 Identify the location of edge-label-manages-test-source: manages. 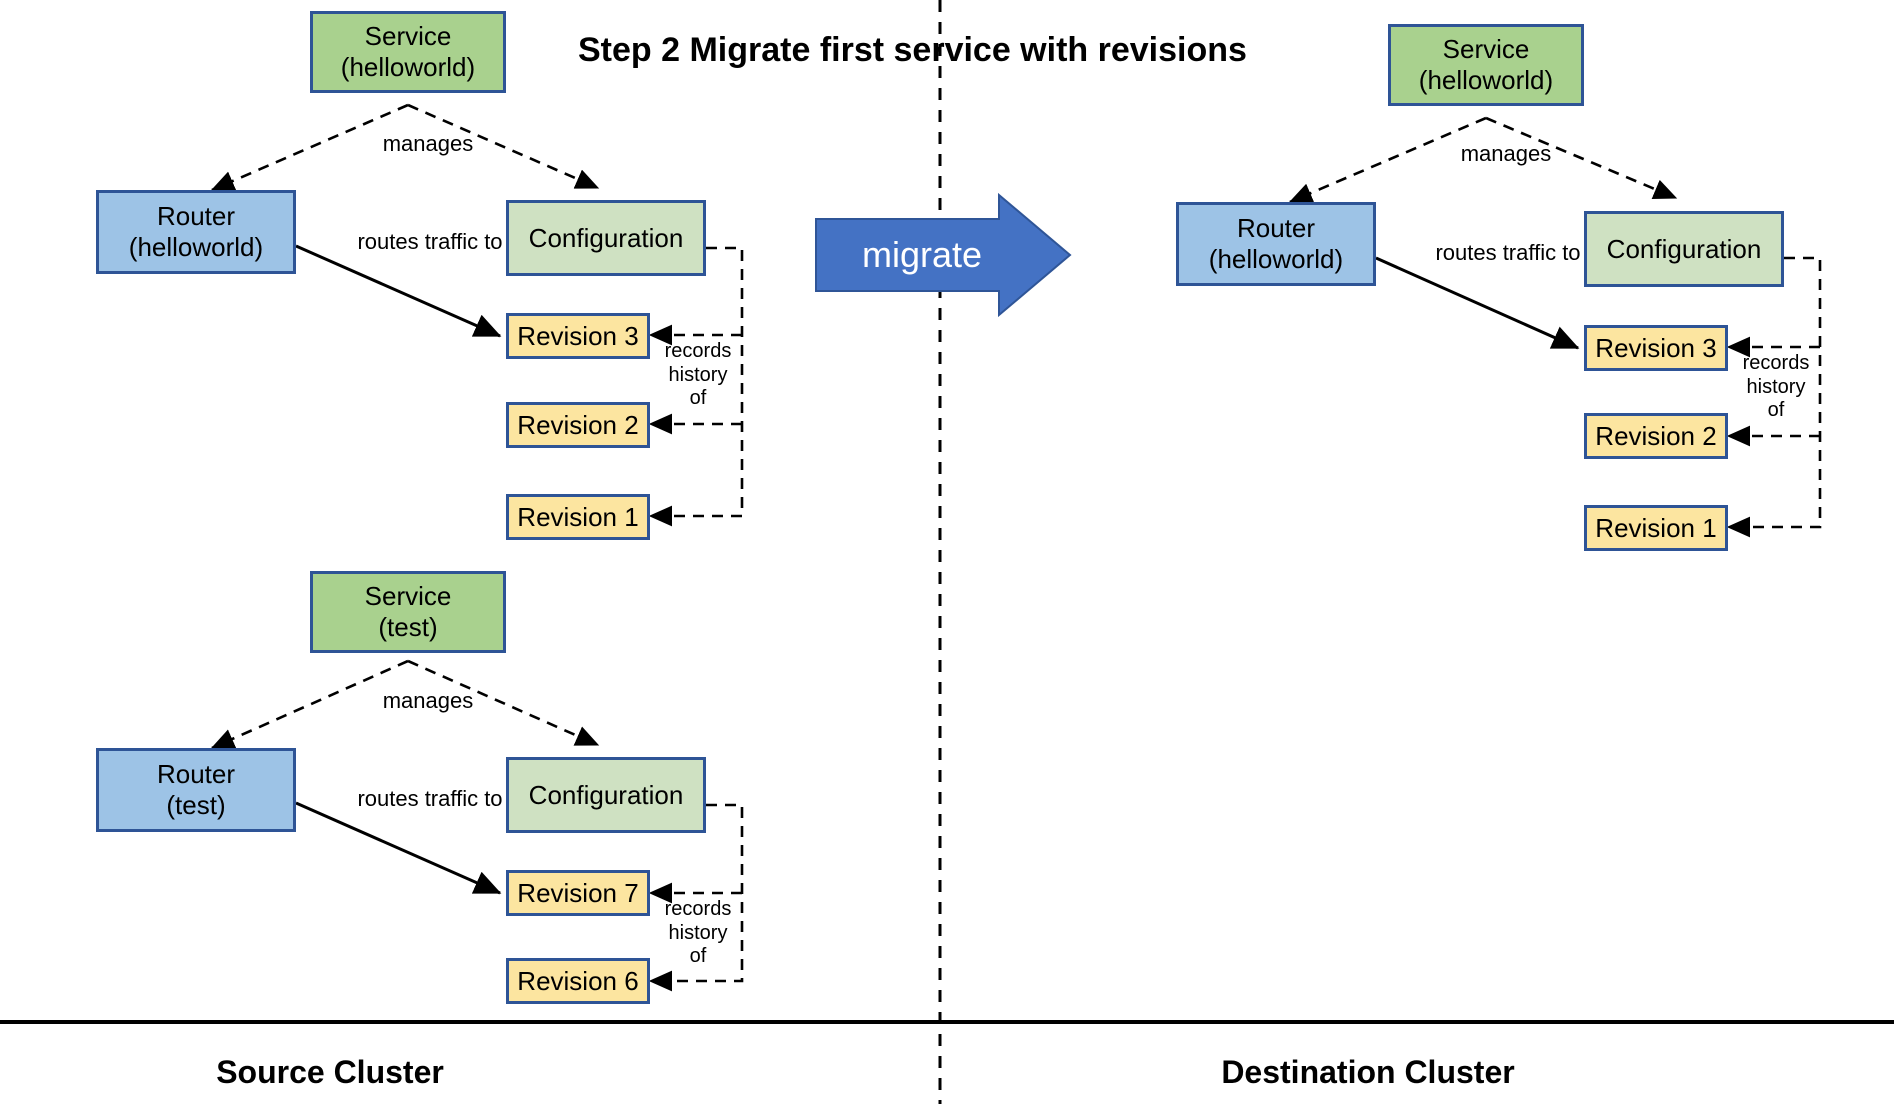
(428, 700).